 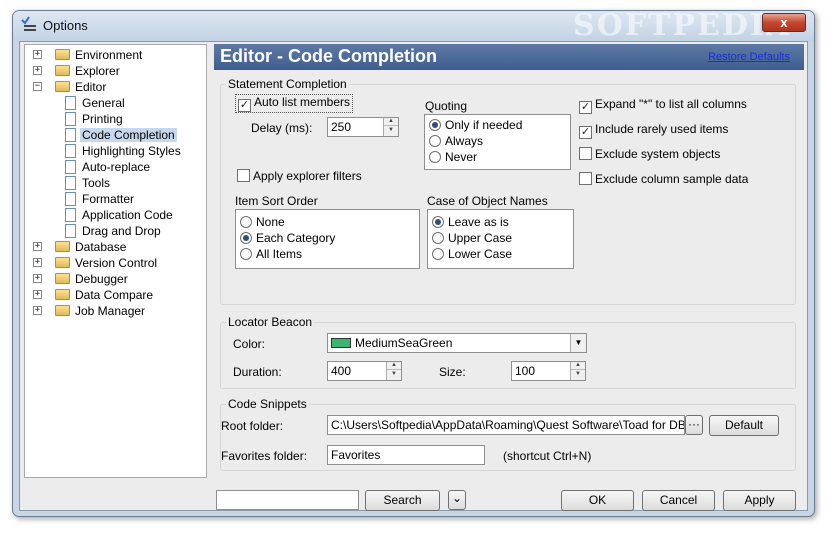 What do you see at coordinates (62, 278) in the screenshot?
I see `folder-icon` at bounding box center [62, 278].